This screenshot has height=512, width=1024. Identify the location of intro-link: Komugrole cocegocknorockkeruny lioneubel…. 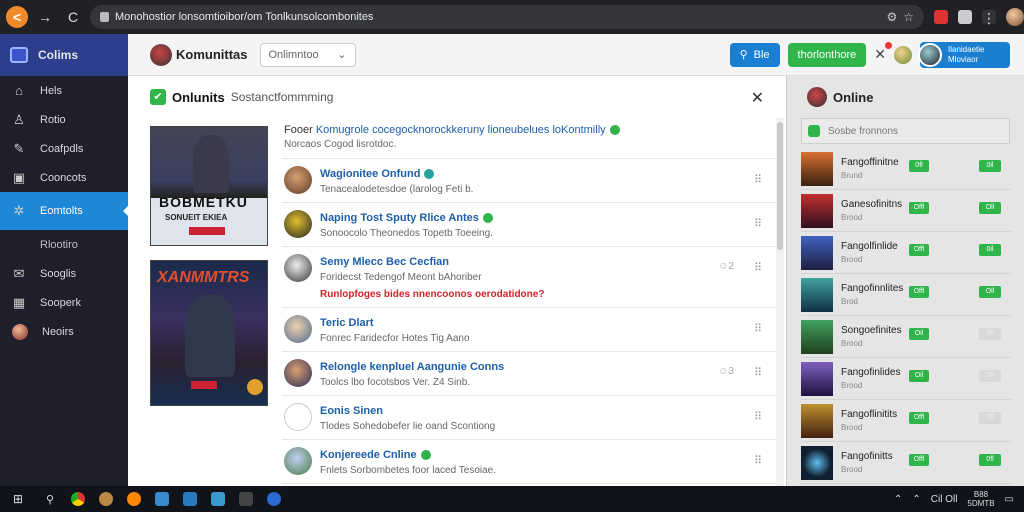
(461, 130).